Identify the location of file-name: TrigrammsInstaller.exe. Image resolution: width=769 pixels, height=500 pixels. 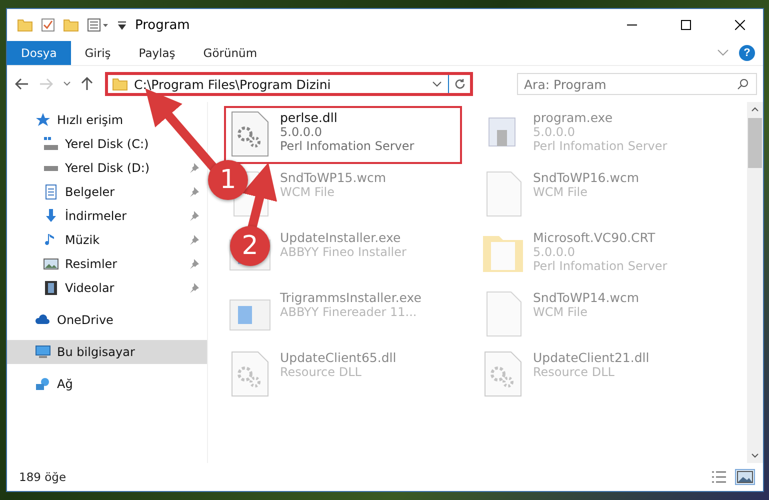
(351, 297).